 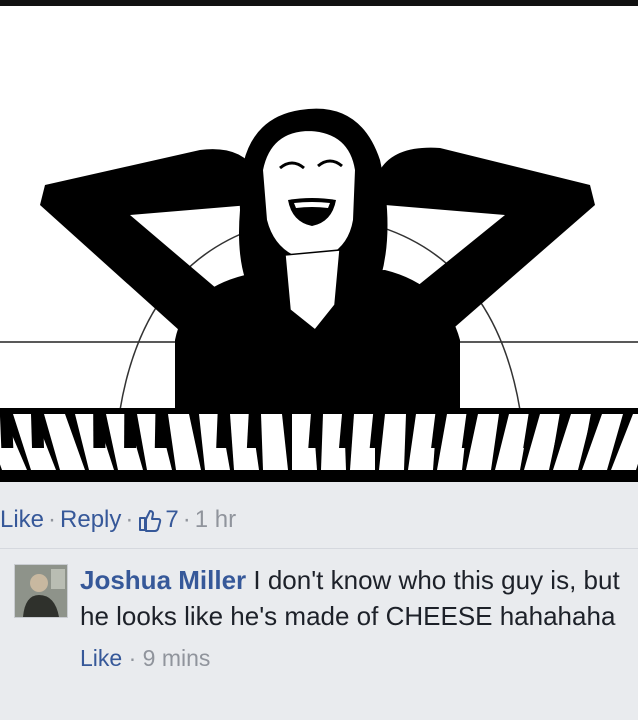 I want to click on like-count: 7, so click(x=158, y=520).